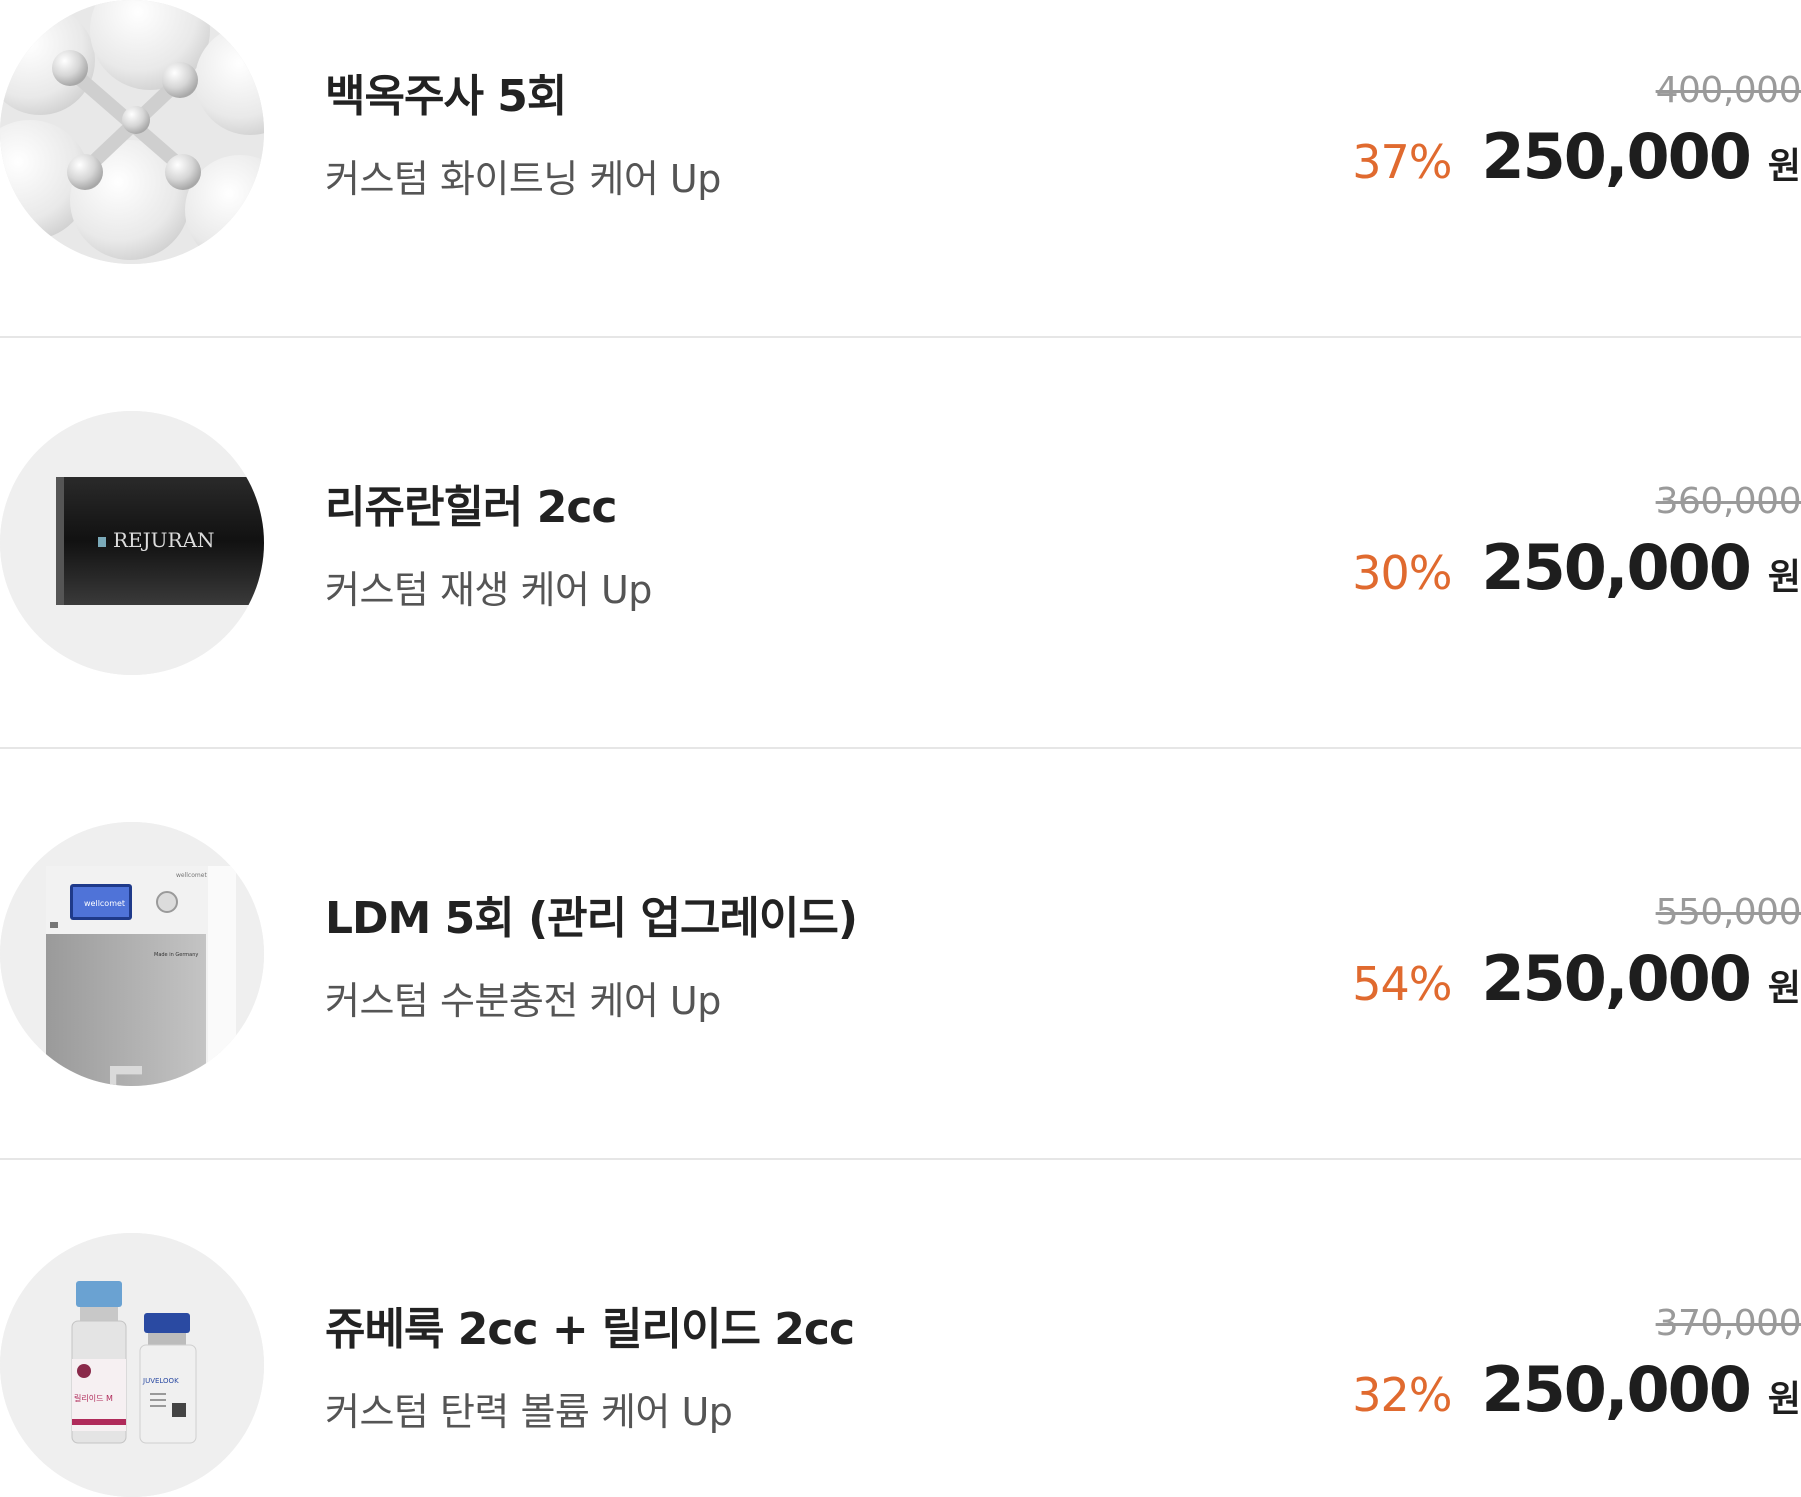 Image resolution: width=1801 pixels, height=1497 pixels. I want to click on svg-text: LDM, so click(124, 1074).